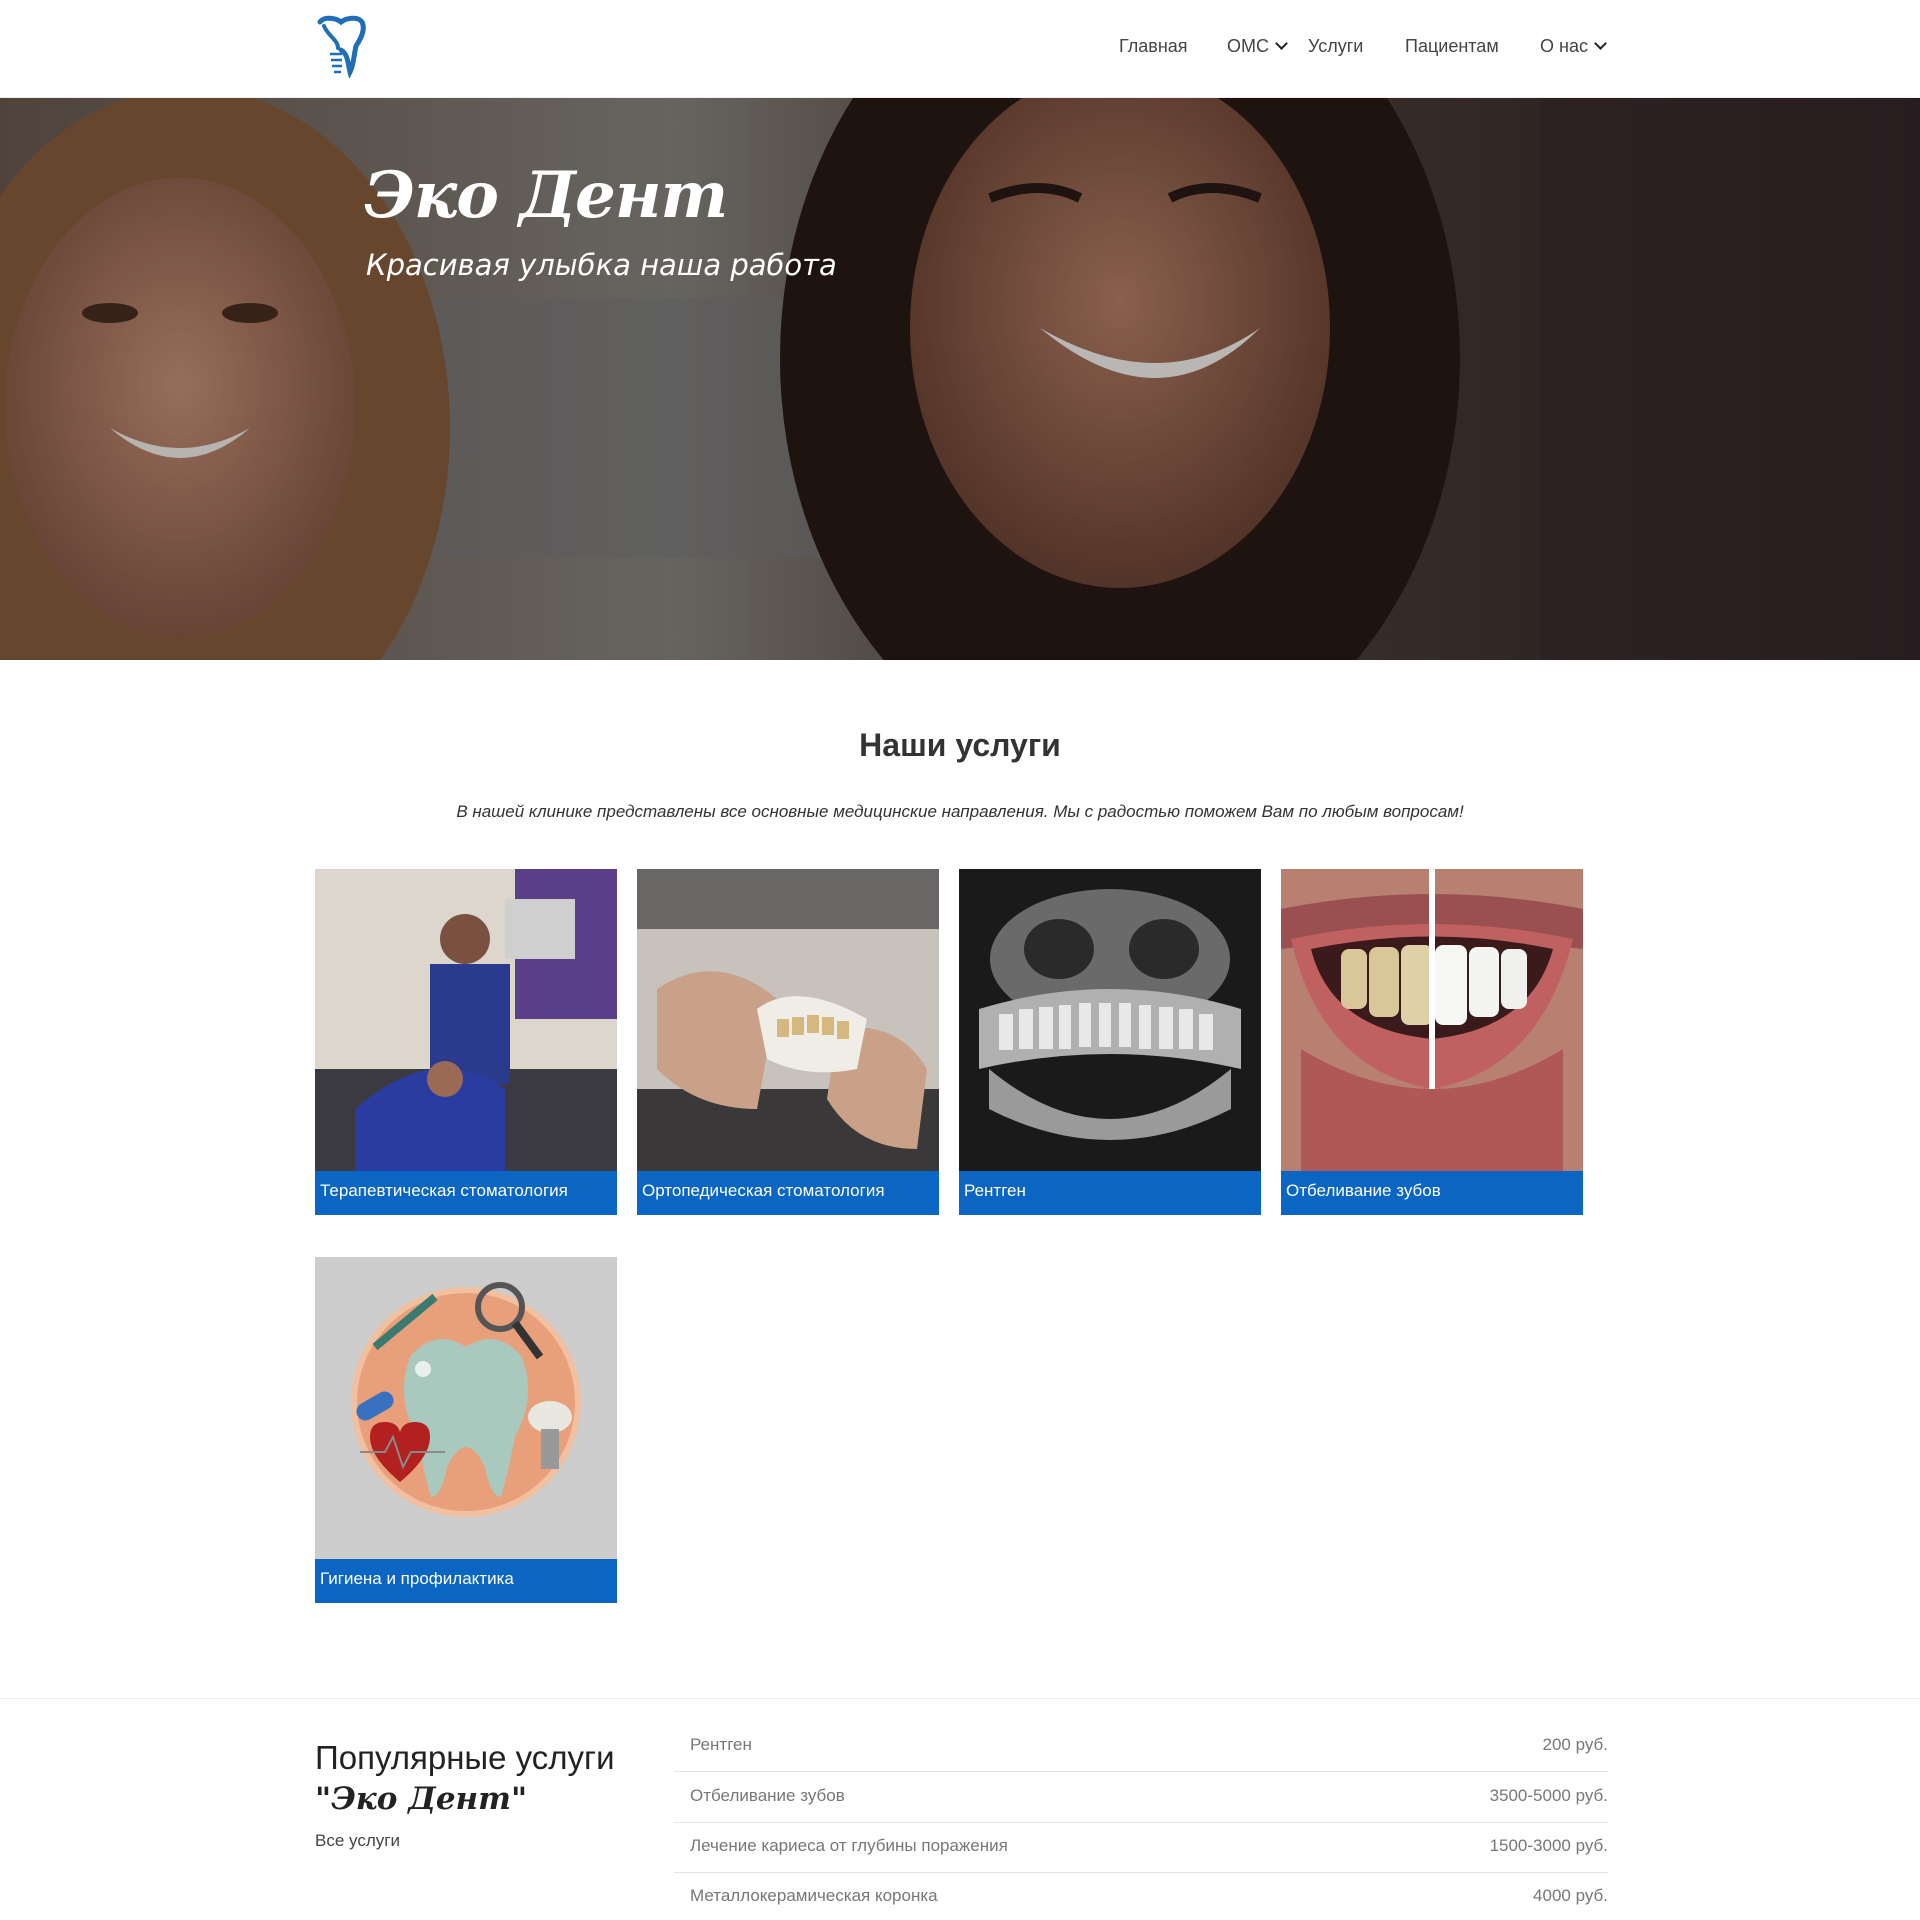 The height and width of the screenshot is (1920, 1920). I want to click on orthopedic-photo, so click(788, 1020).